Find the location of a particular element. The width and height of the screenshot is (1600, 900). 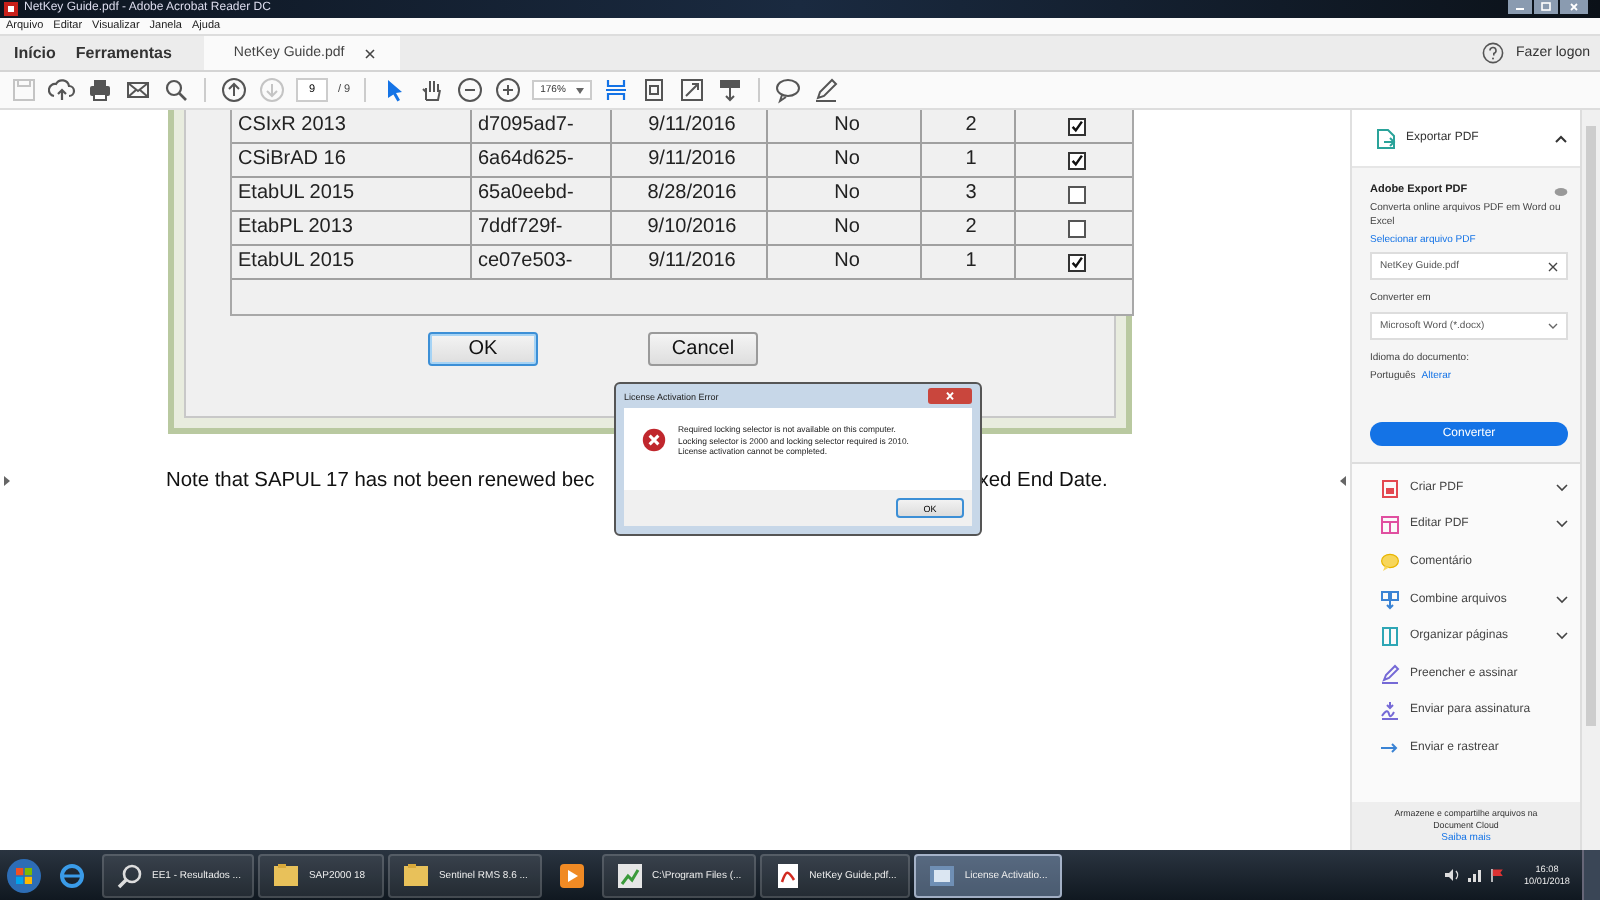

page-fit-icon is located at coordinates (654, 90).